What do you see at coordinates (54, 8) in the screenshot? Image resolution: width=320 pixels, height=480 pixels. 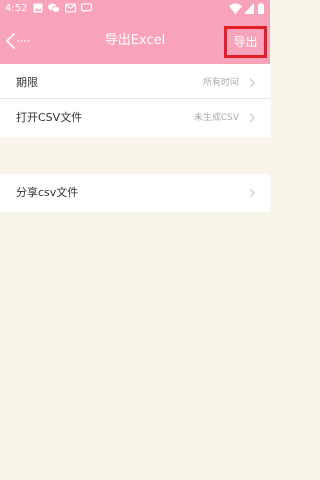 I see `wechat-icon` at bounding box center [54, 8].